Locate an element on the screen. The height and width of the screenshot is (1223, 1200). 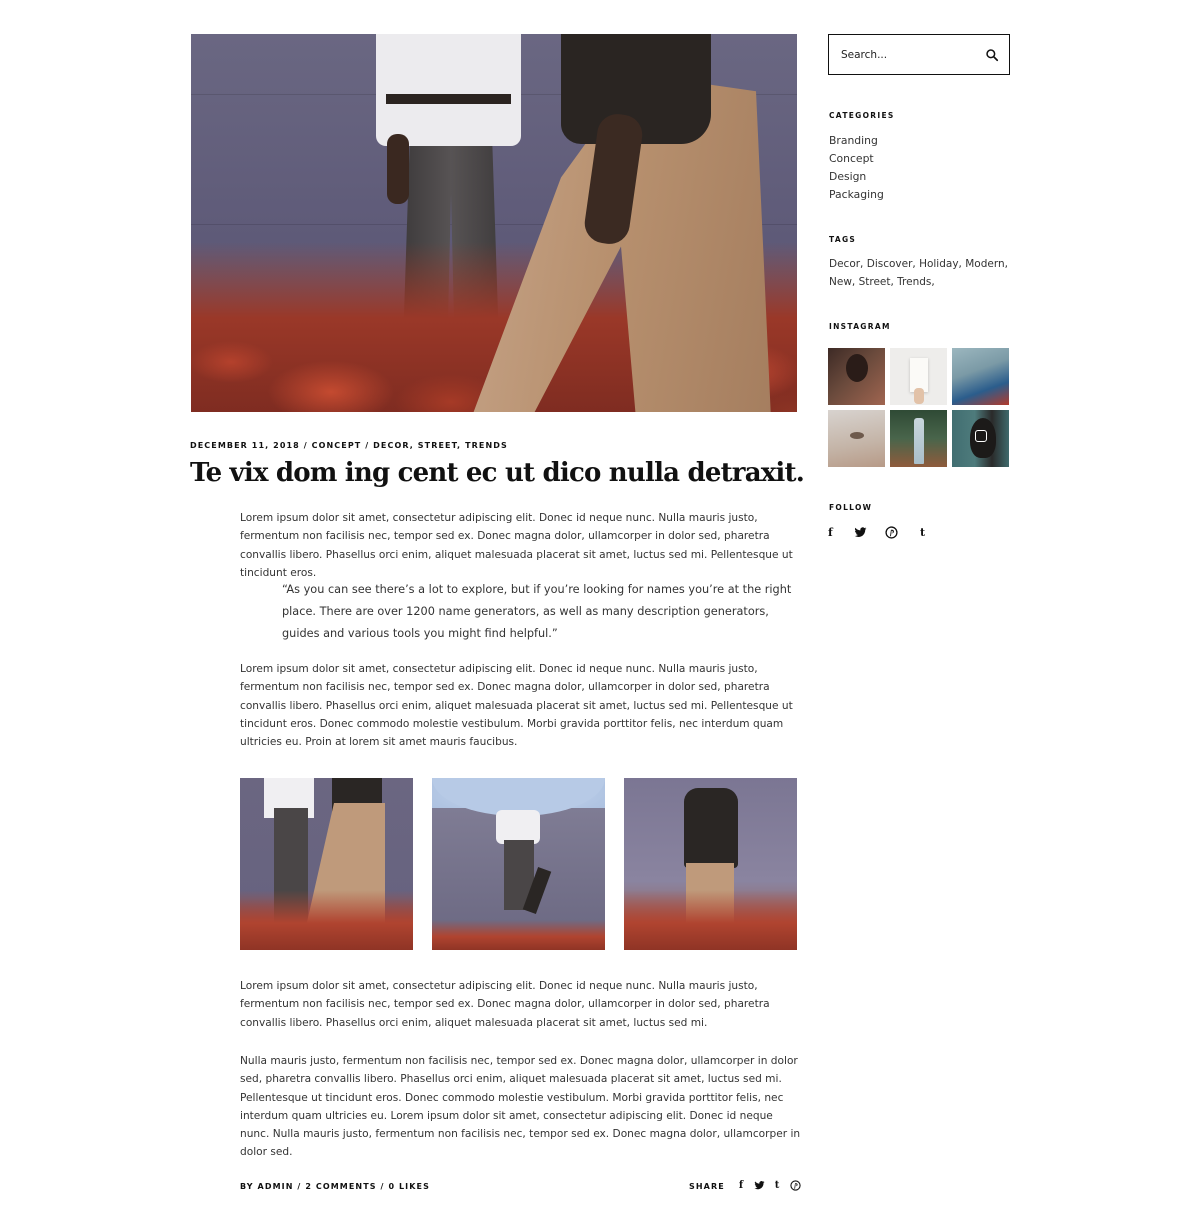
widget-title-follow: FOLLOW is located at coordinates (851, 507).